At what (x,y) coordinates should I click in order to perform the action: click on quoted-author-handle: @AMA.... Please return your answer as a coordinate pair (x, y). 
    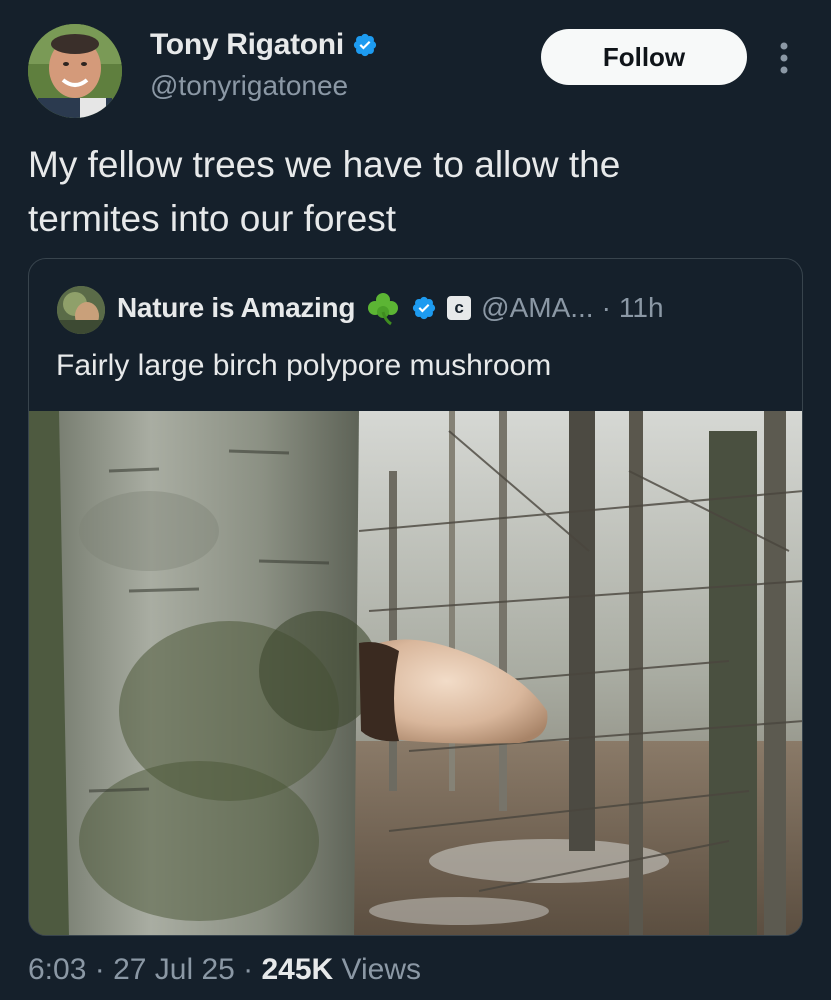
    Looking at the image, I should click on (537, 308).